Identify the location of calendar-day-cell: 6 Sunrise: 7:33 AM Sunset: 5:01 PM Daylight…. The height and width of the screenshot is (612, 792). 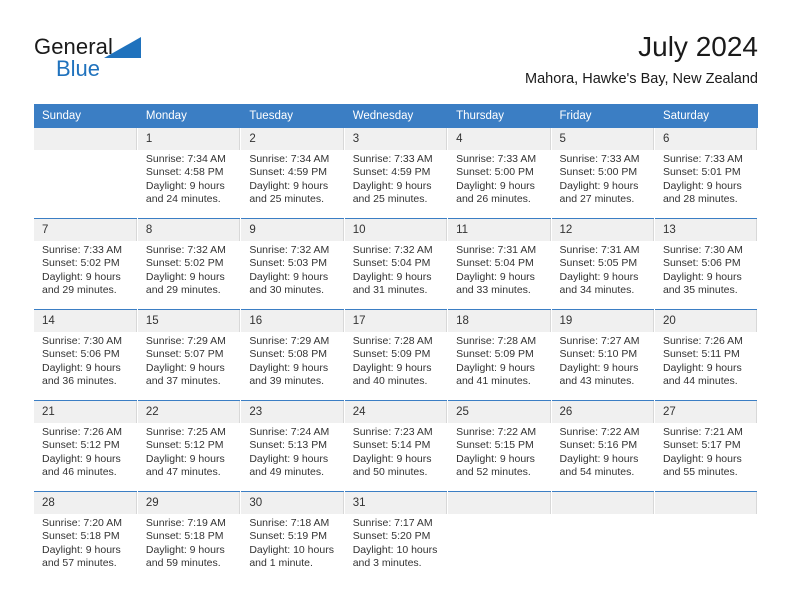
(706, 173).